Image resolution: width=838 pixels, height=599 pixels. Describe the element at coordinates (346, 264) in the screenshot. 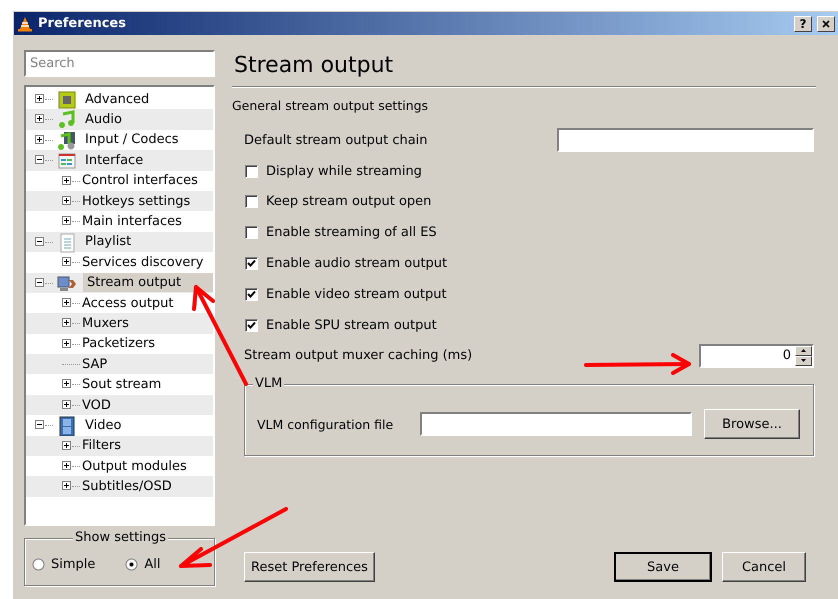

I see `checkbox-option: Enable audio stream output` at that location.